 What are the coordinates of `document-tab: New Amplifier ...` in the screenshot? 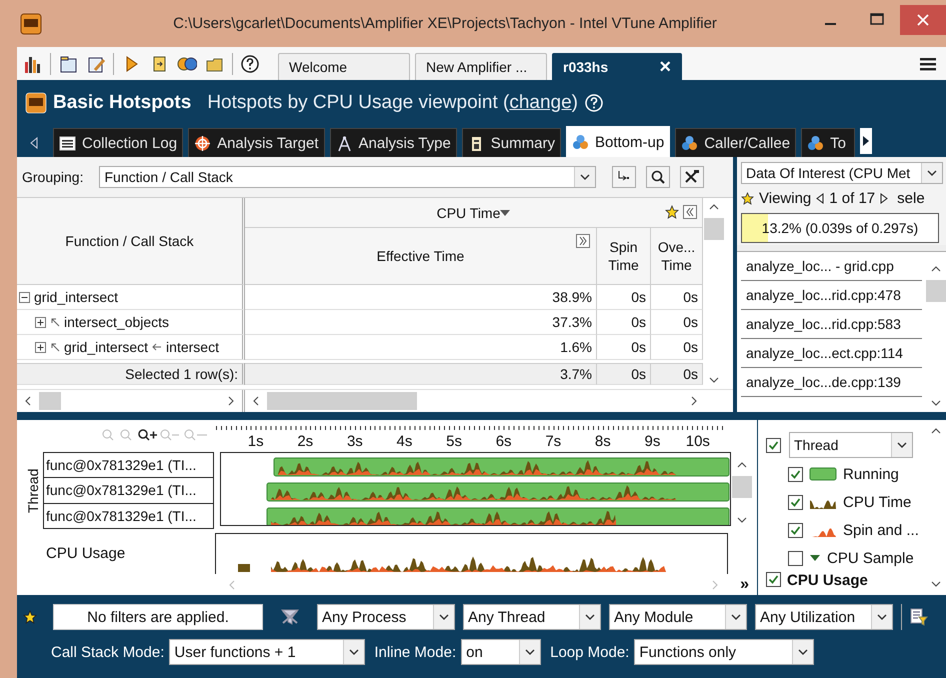 It's located at (481, 66).